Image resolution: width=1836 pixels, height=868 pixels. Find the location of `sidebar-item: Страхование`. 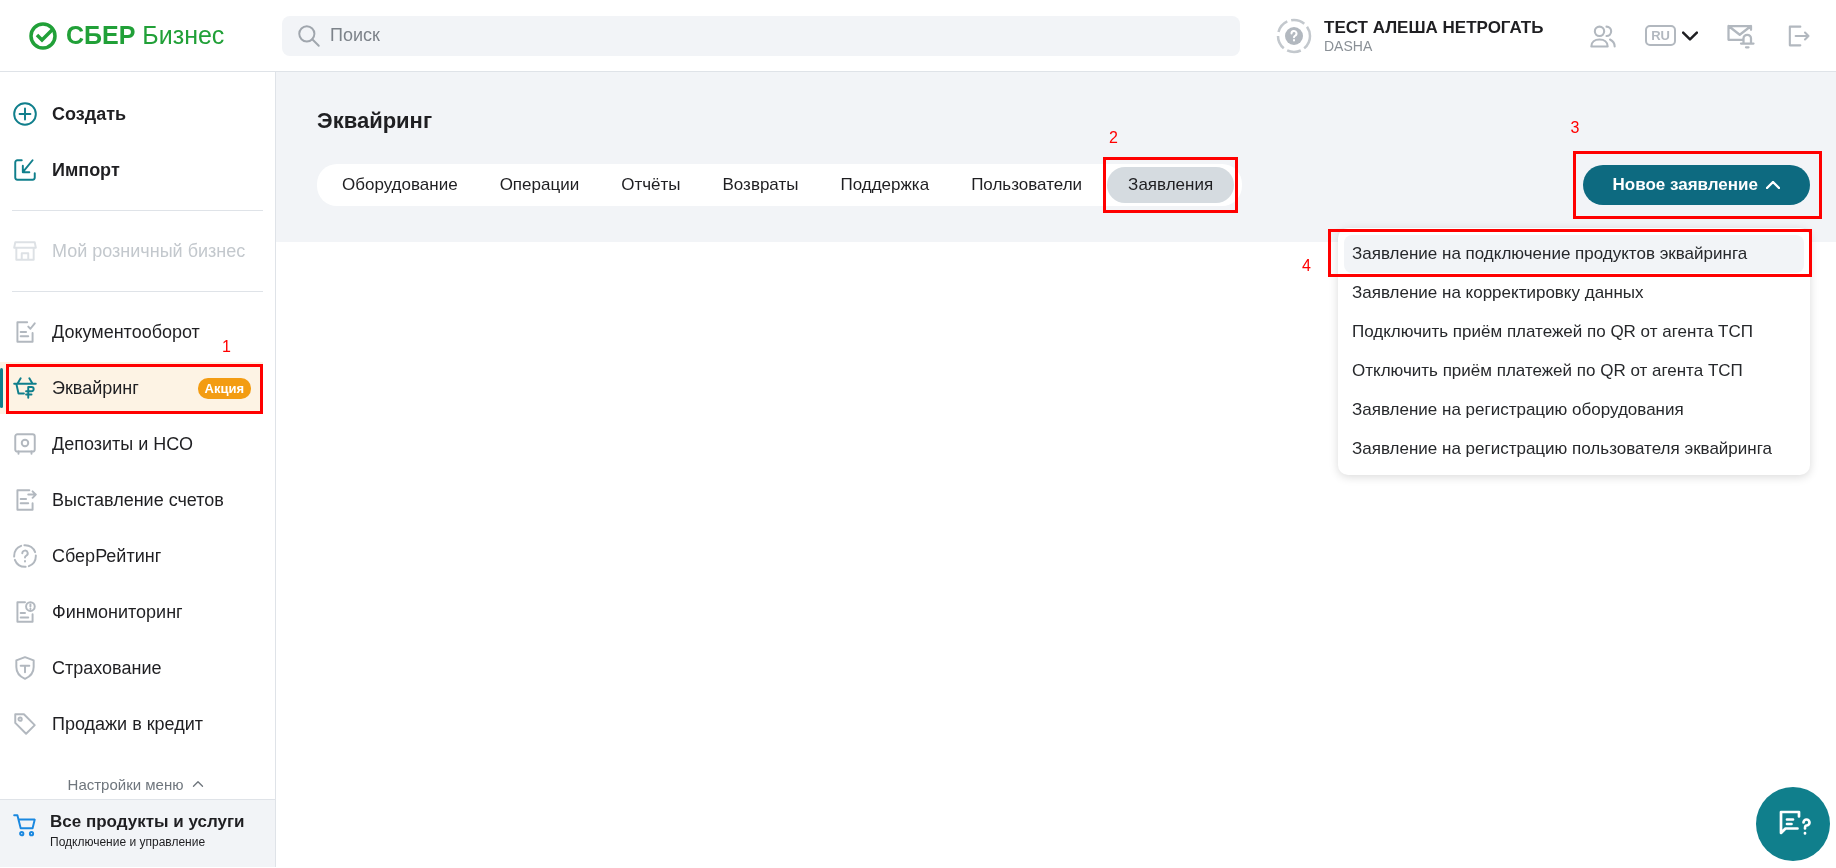

sidebar-item: Страхование is located at coordinates (87, 668).